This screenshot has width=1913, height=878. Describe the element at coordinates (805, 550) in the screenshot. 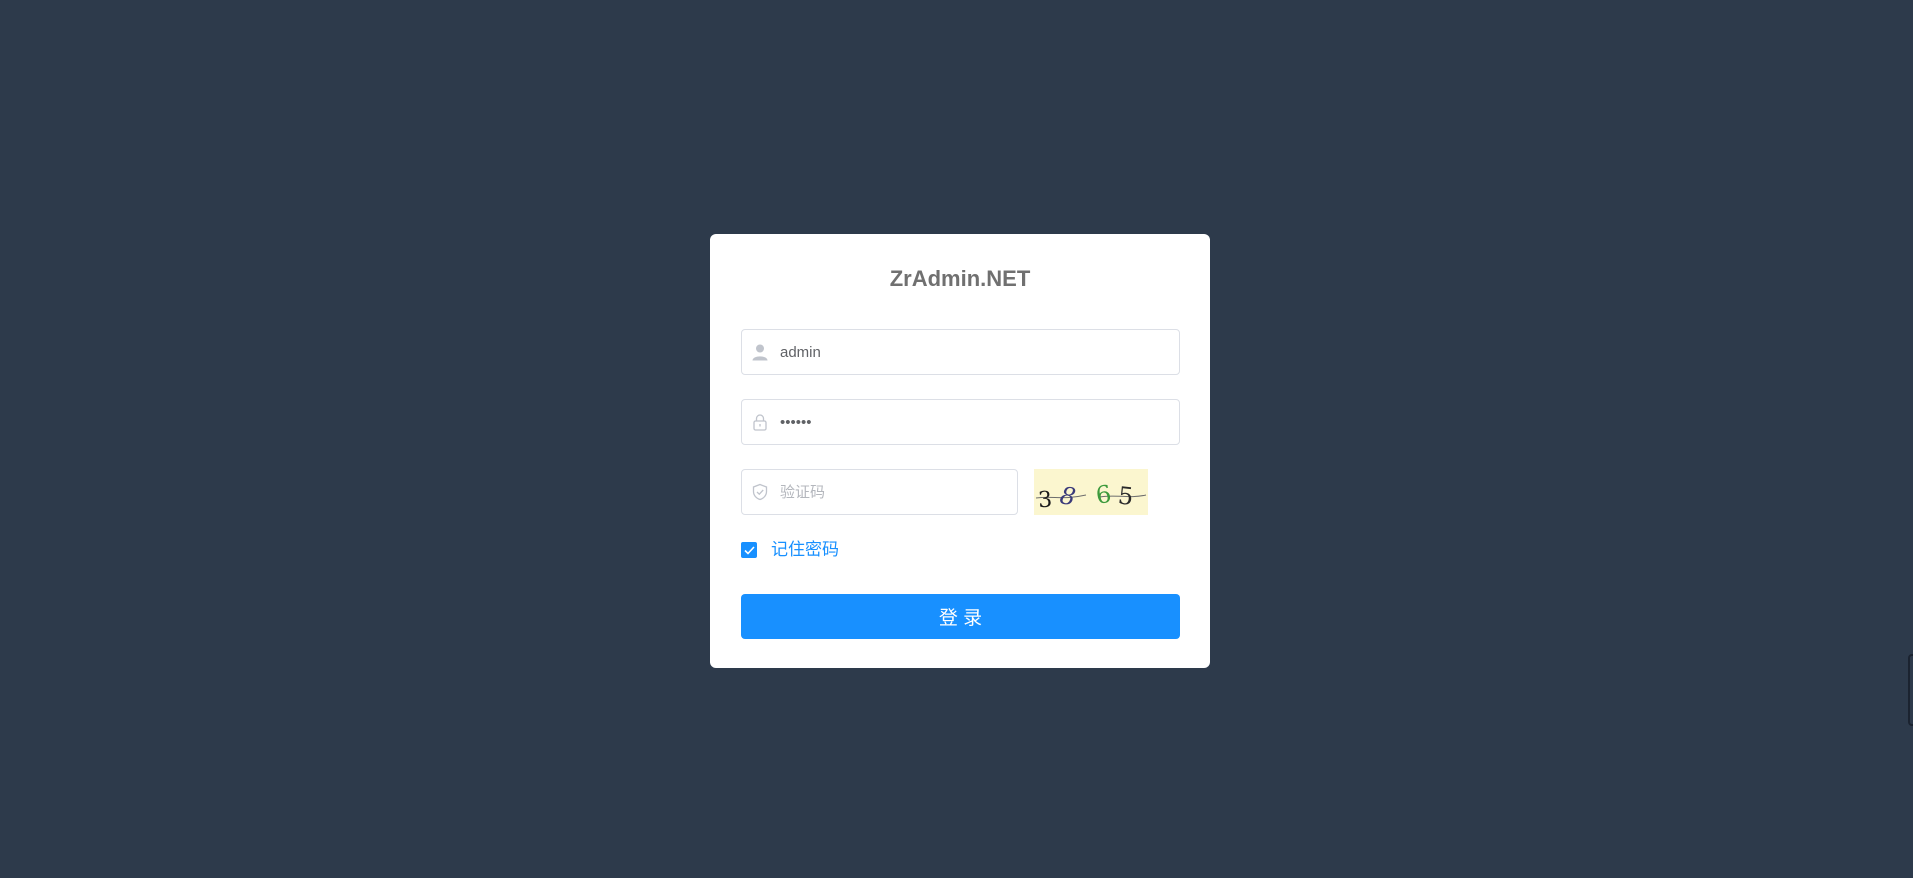

I see `remember-password-label: 记住密码` at that location.